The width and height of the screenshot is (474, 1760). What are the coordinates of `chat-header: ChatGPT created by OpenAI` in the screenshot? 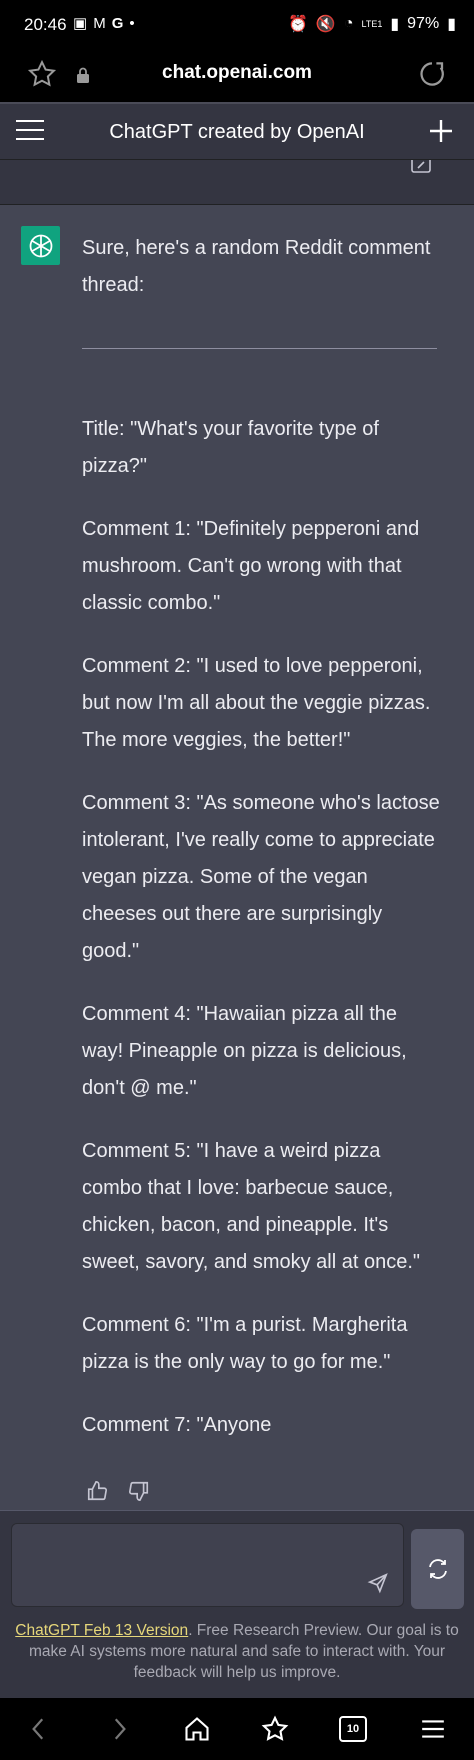 It's located at (237, 132).